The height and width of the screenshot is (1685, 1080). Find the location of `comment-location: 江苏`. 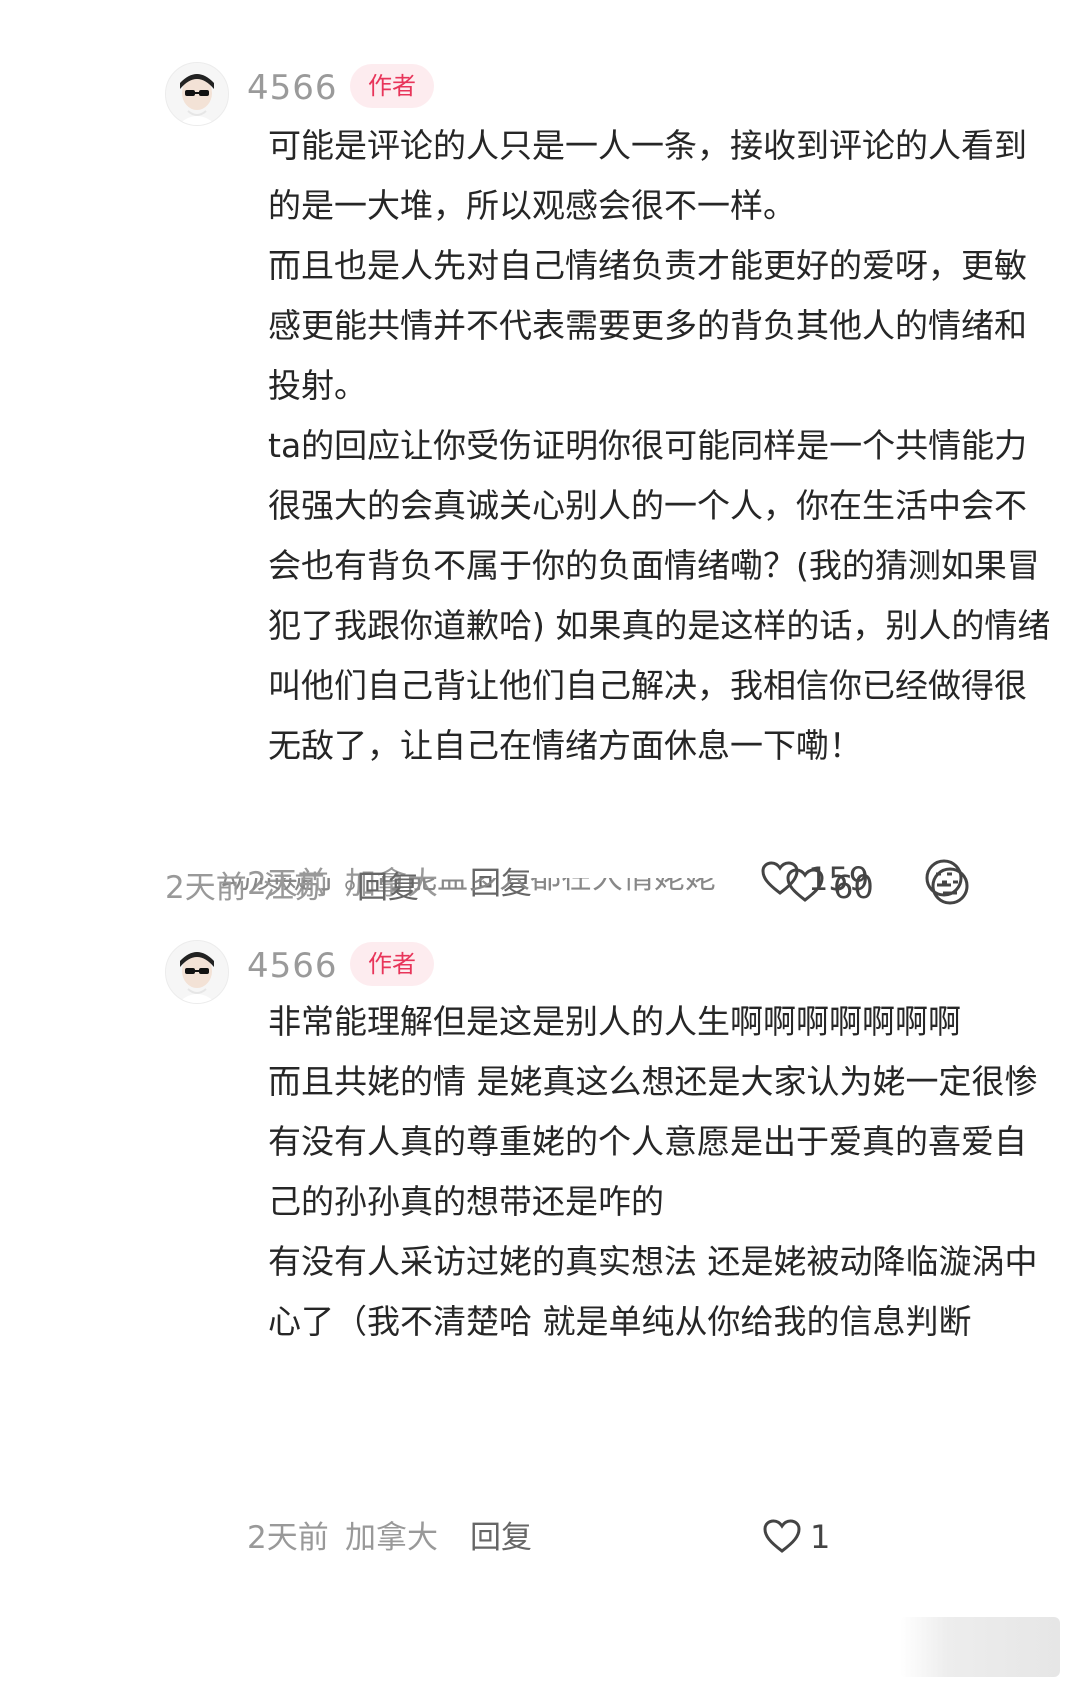

comment-location: 江苏 is located at coordinates (294, 888).